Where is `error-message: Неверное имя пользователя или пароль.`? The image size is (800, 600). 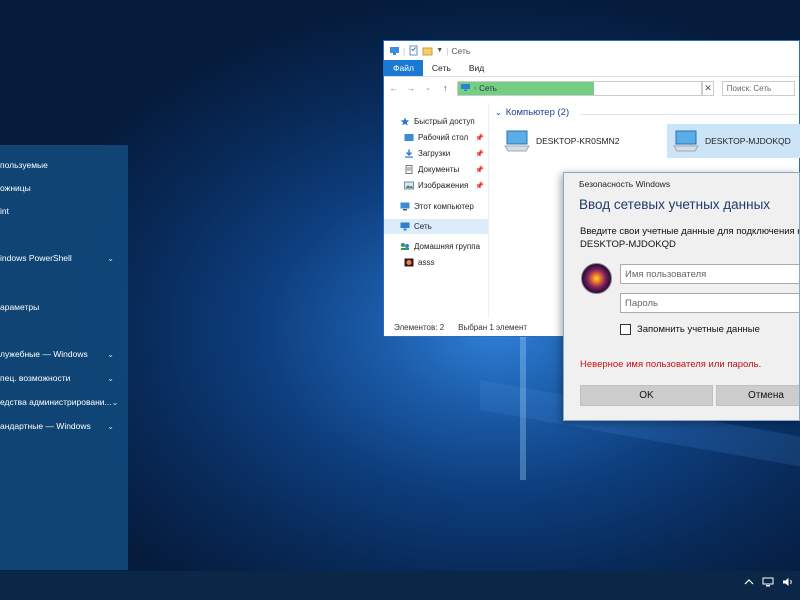 error-message: Неверное имя пользователя или пароль. is located at coordinates (671, 364).